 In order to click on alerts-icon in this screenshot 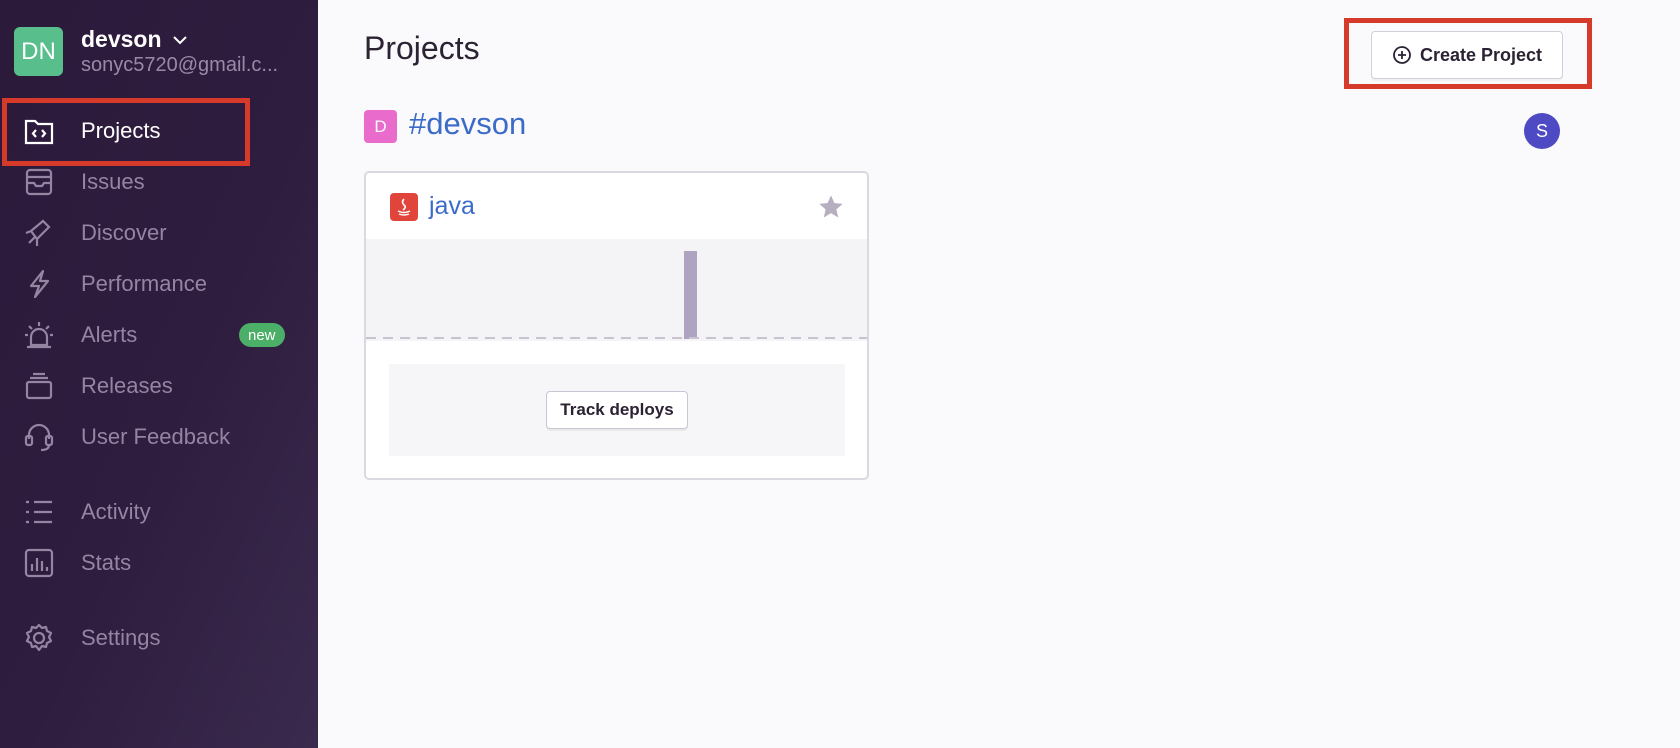, I will do `click(39, 335)`.